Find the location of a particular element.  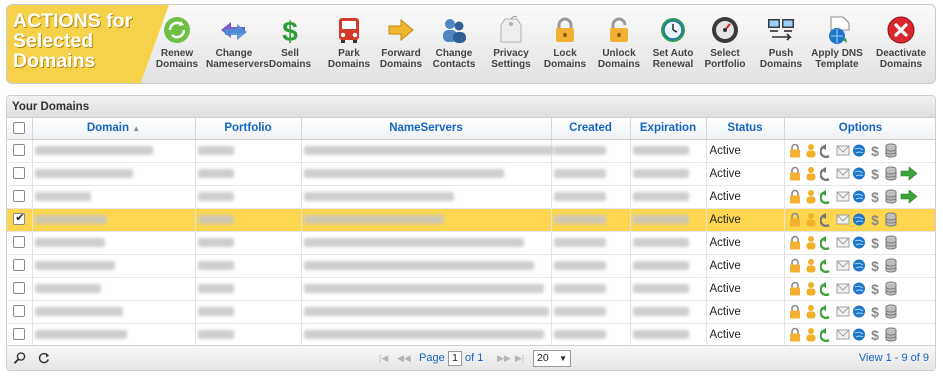

portfolio-gauge-button: Select Portfolio is located at coordinates (725, 48).